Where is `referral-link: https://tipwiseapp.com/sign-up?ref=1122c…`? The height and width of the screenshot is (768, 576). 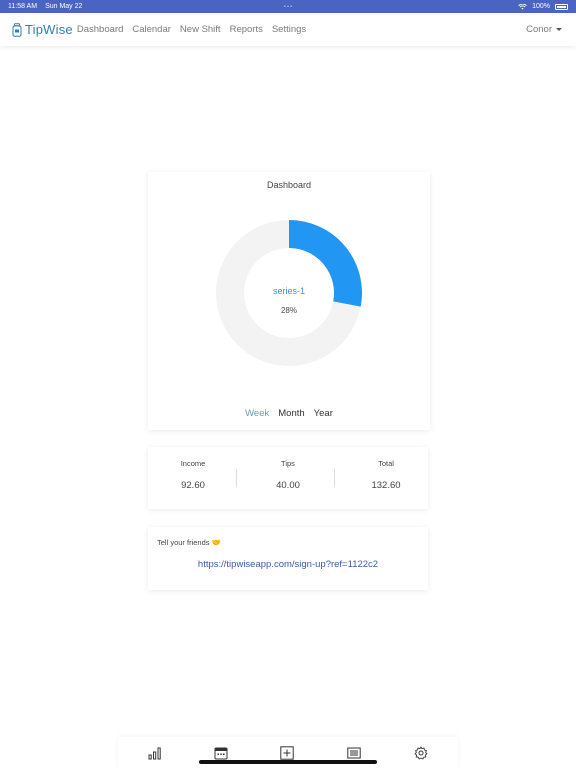 referral-link: https://tipwiseapp.com/sign-up?ref=1122c… is located at coordinates (288, 564).